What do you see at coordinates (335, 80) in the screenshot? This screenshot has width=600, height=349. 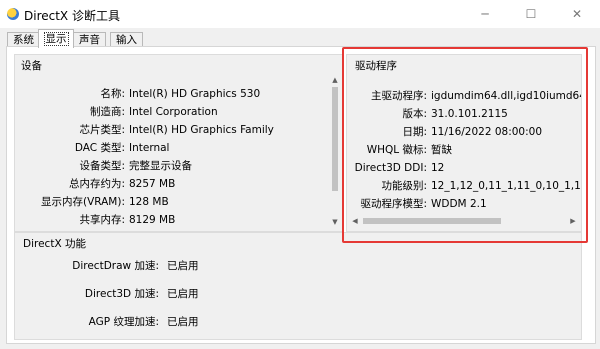 I see `scroll-up-arrow-icon: ▲` at bounding box center [335, 80].